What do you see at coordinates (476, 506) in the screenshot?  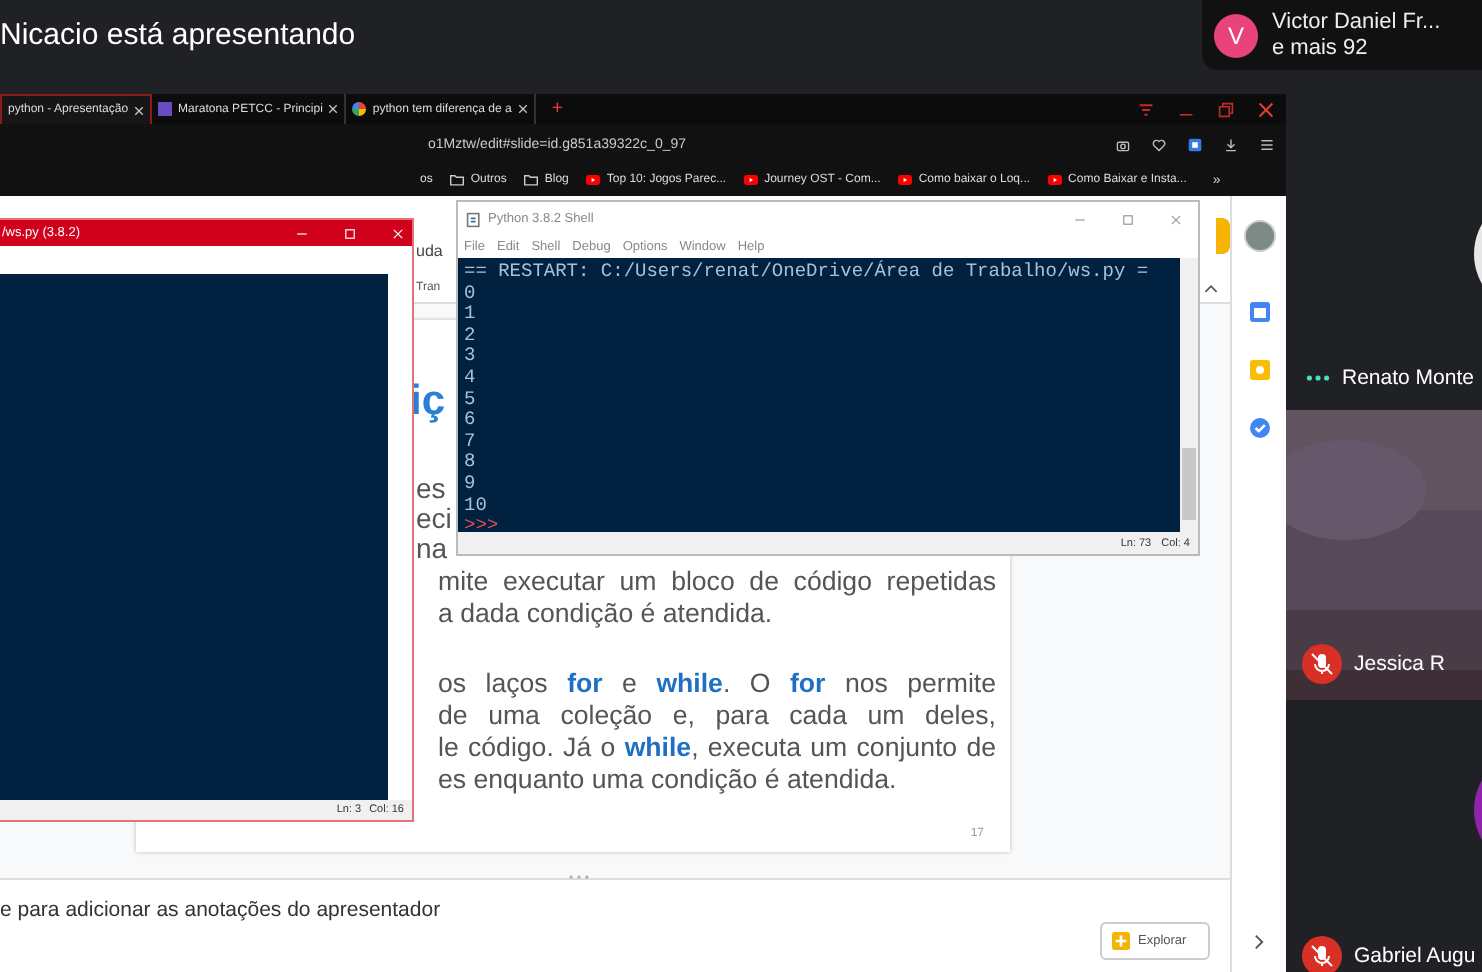 I see `output-line: 10` at bounding box center [476, 506].